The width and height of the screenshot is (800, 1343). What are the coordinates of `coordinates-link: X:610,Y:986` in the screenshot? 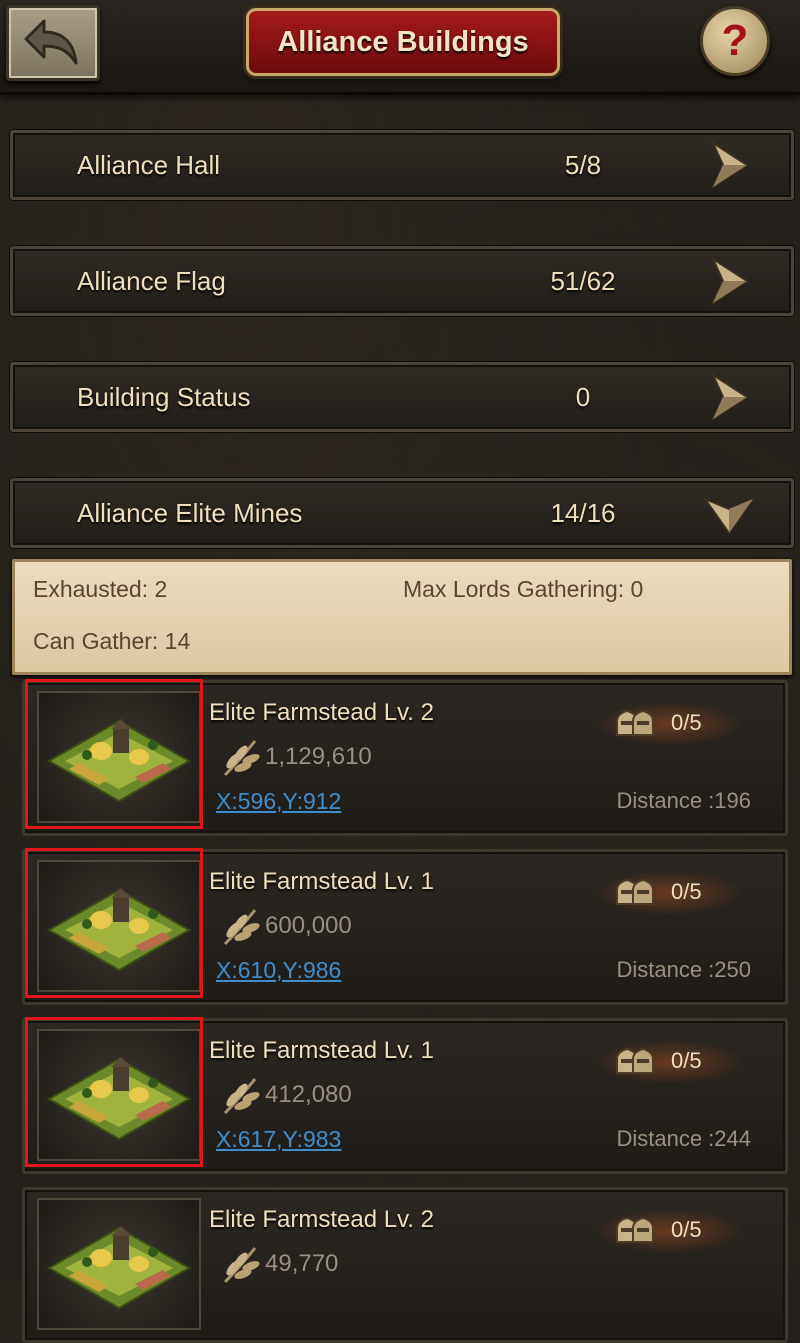 It's located at (278, 970).